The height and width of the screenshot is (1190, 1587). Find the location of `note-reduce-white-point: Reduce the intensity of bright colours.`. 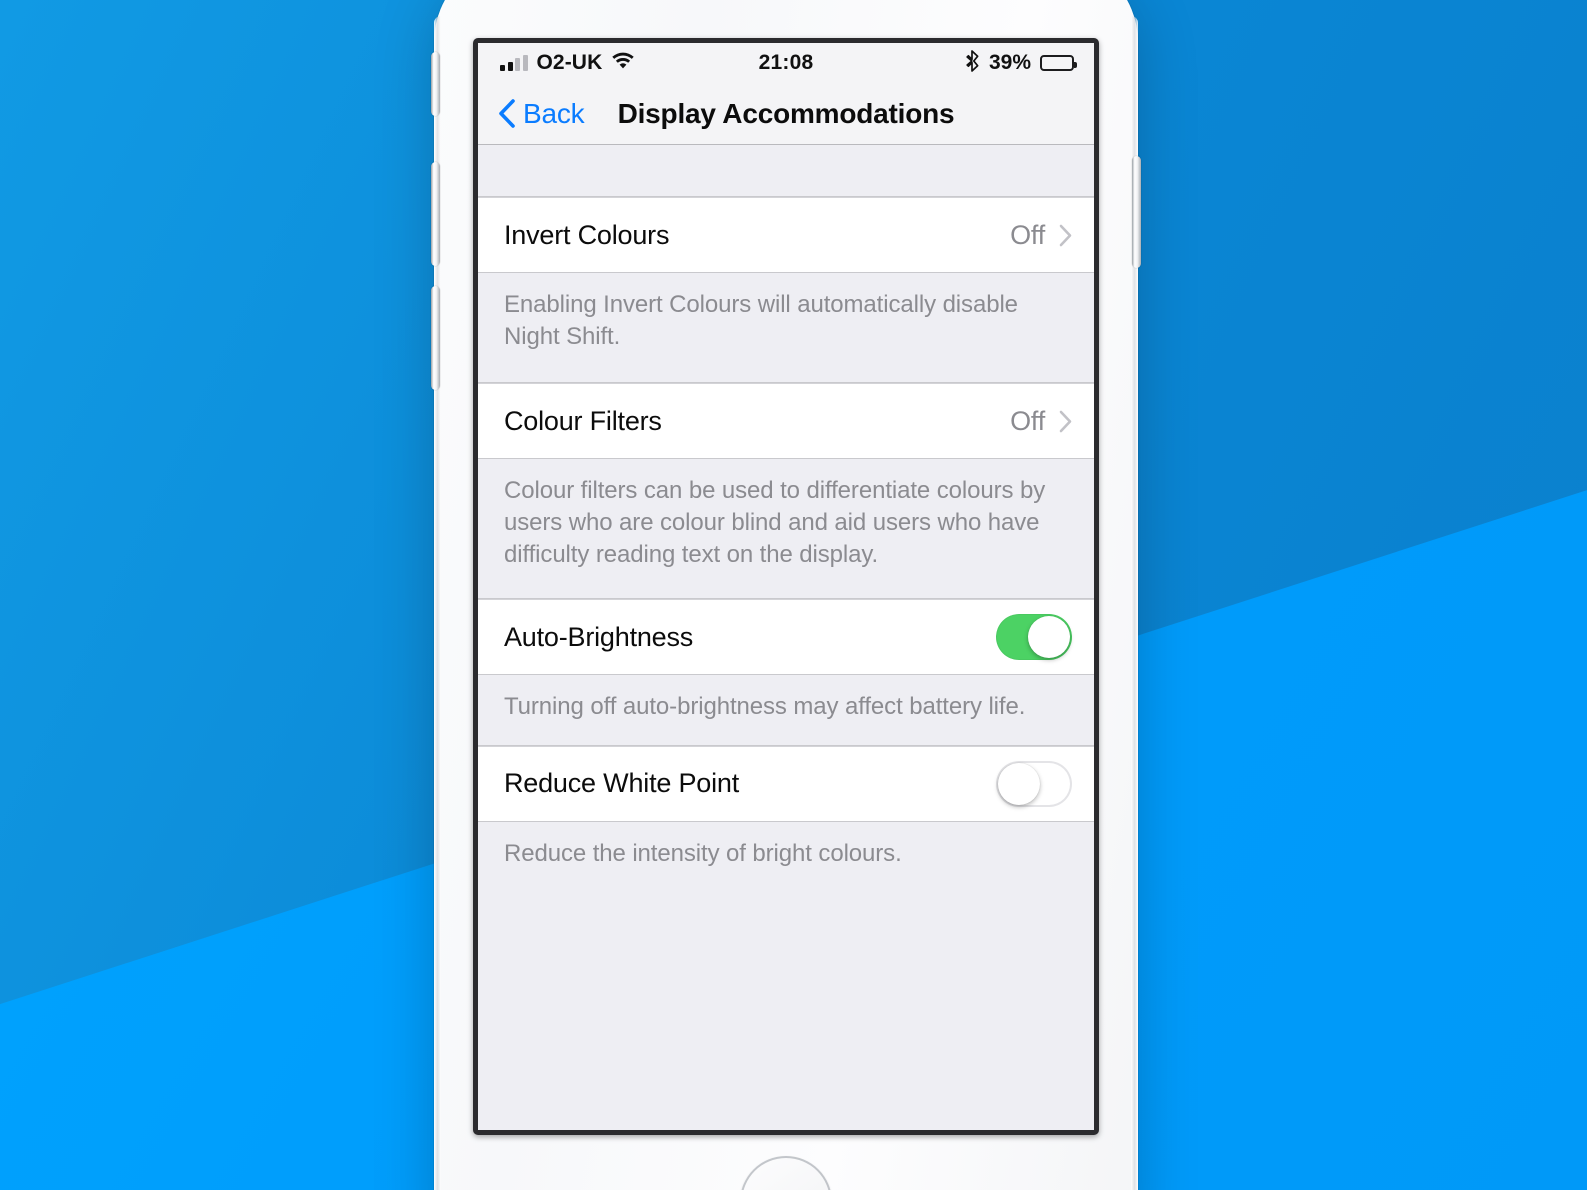

note-reduce-white-point: Reduce the intensity of bright colours. is located at coordinates (786, 856).